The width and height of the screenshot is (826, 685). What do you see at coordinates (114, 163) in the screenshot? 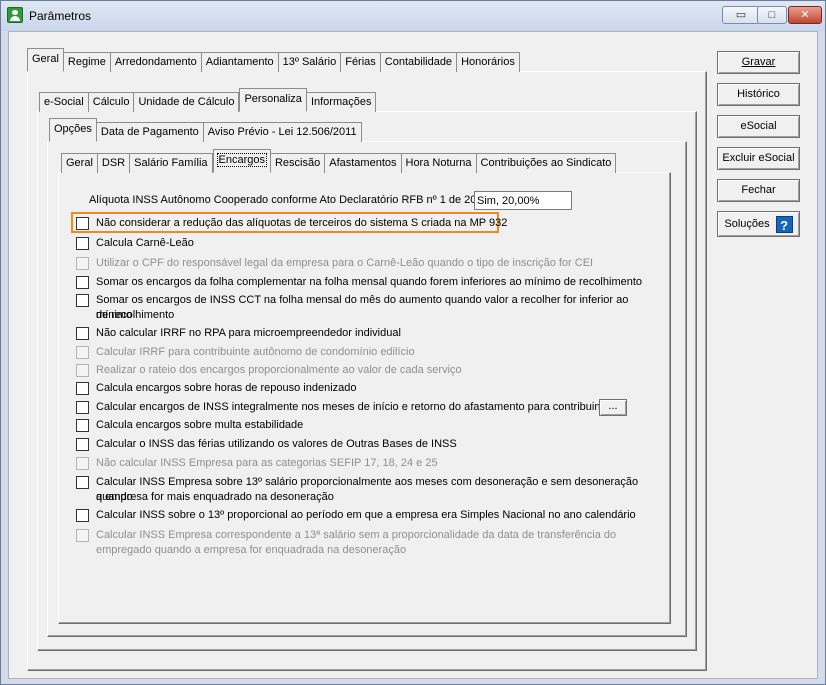
I see `tab-dsr: DSR` at bounding box center [114, 163].